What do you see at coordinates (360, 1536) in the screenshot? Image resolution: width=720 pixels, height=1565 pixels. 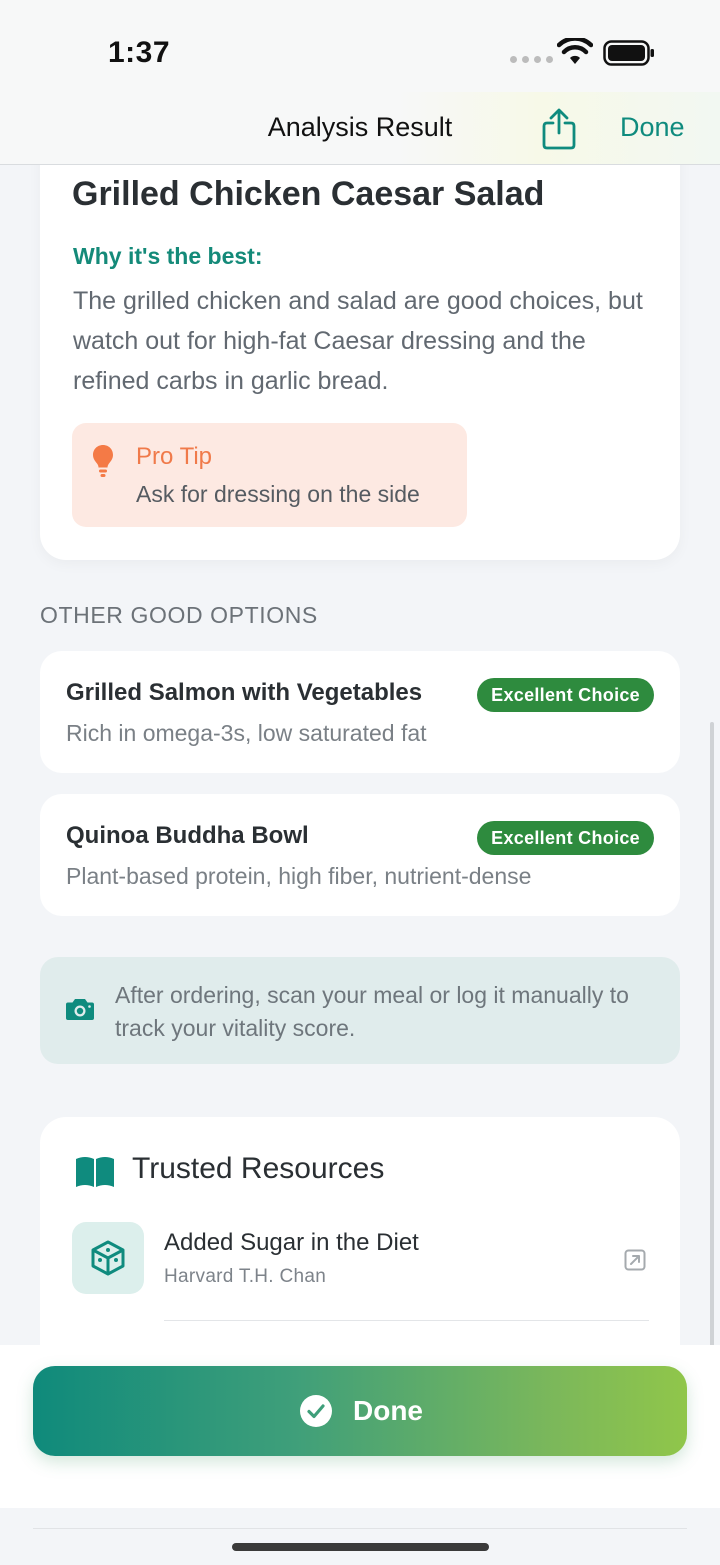 I see `home-area` at bounding box center [360, 1536].